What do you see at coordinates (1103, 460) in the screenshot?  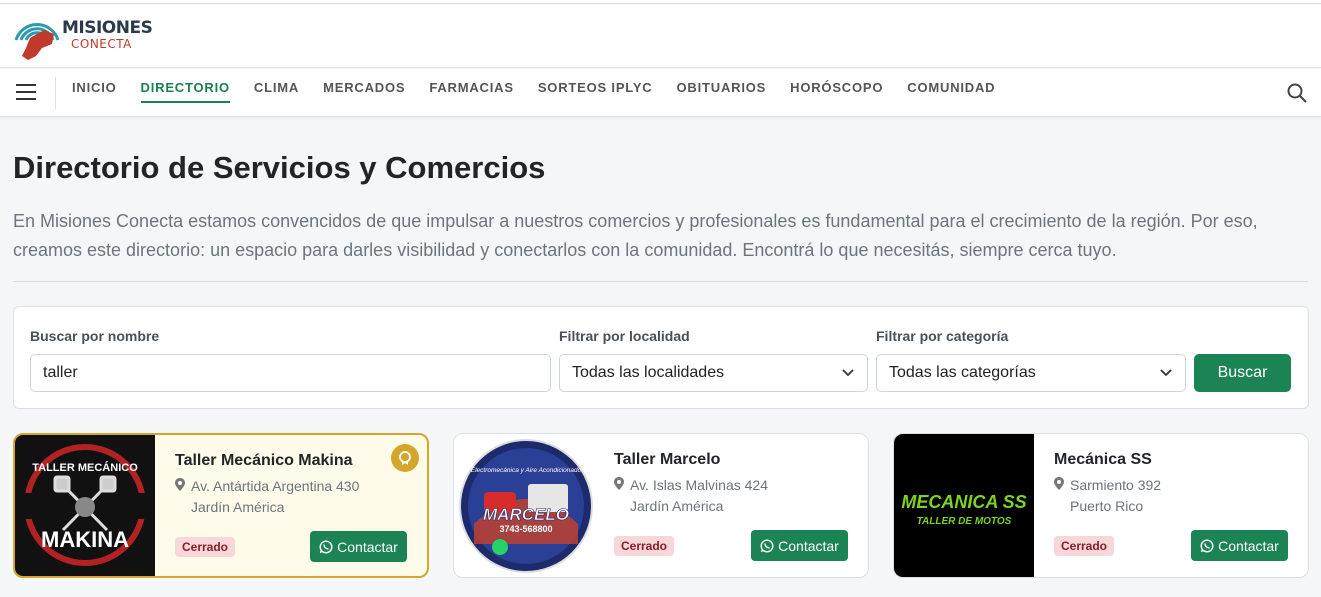 I see `business-name: Mecánica SS` at bounding box center [1103, 460].